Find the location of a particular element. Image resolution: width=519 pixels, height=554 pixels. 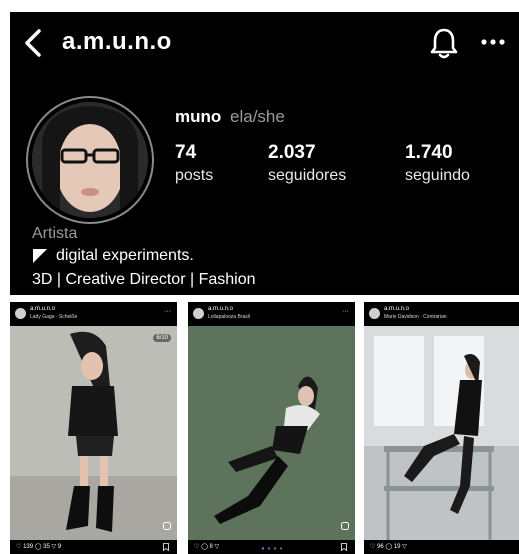

stat-followers-value: 2.037 is located at coordinates (292, 152).